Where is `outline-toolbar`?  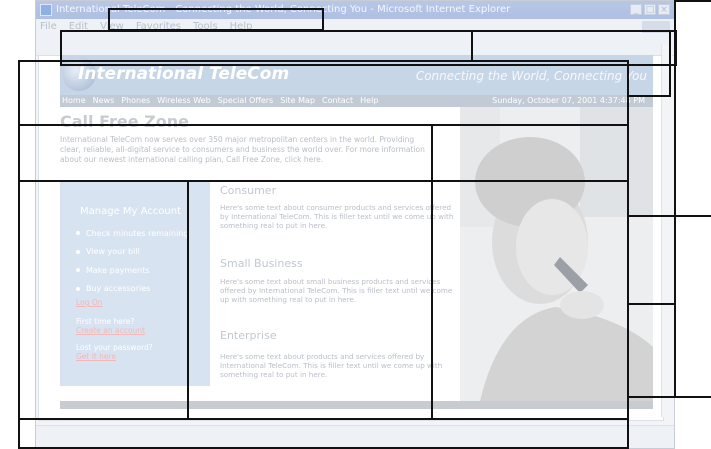 outline-toolbar is located at coordinates (368, 48).